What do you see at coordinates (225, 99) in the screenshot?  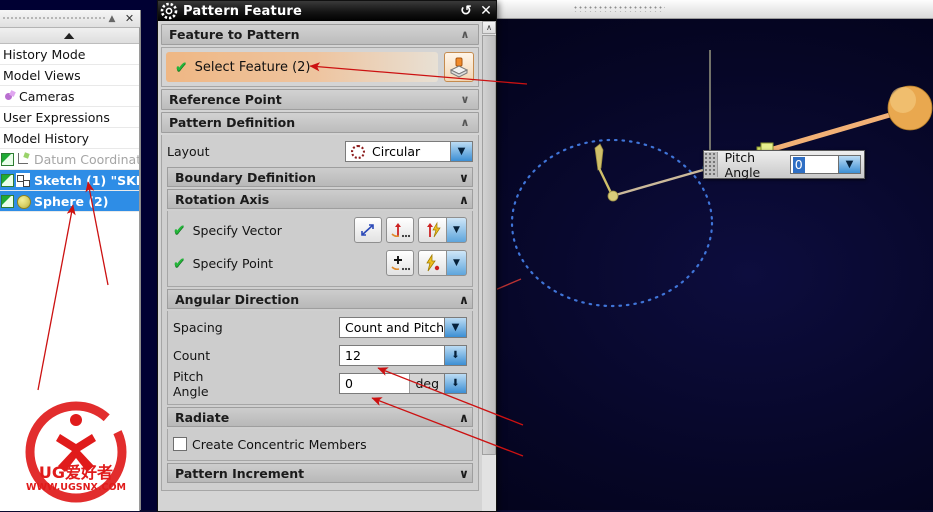 I see `group-reference-point-label: Reference Point` at bounding box center [225, 99].